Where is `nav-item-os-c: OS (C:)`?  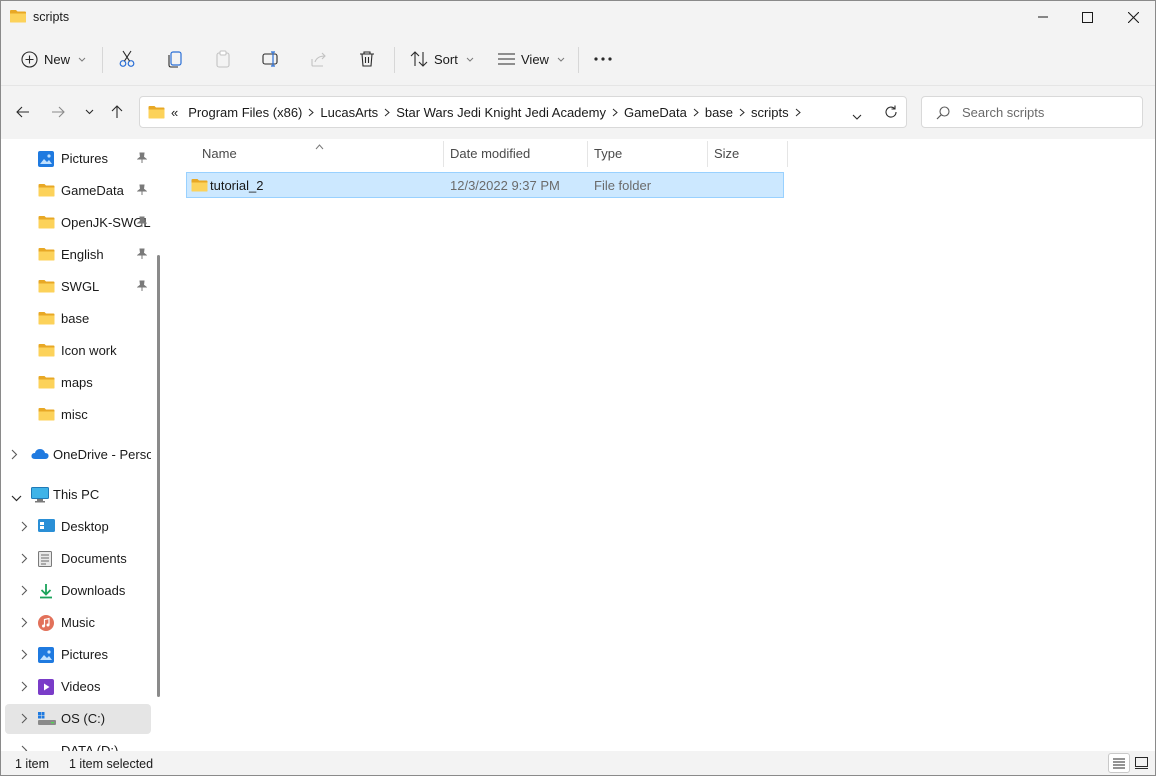
nav-item-os-c: OS (C:) is located at coordinates (78, 719).